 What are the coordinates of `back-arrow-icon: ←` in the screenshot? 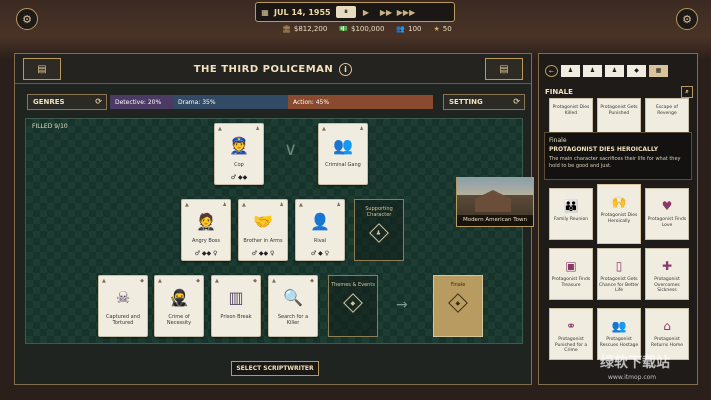 It's located at (551, 71).